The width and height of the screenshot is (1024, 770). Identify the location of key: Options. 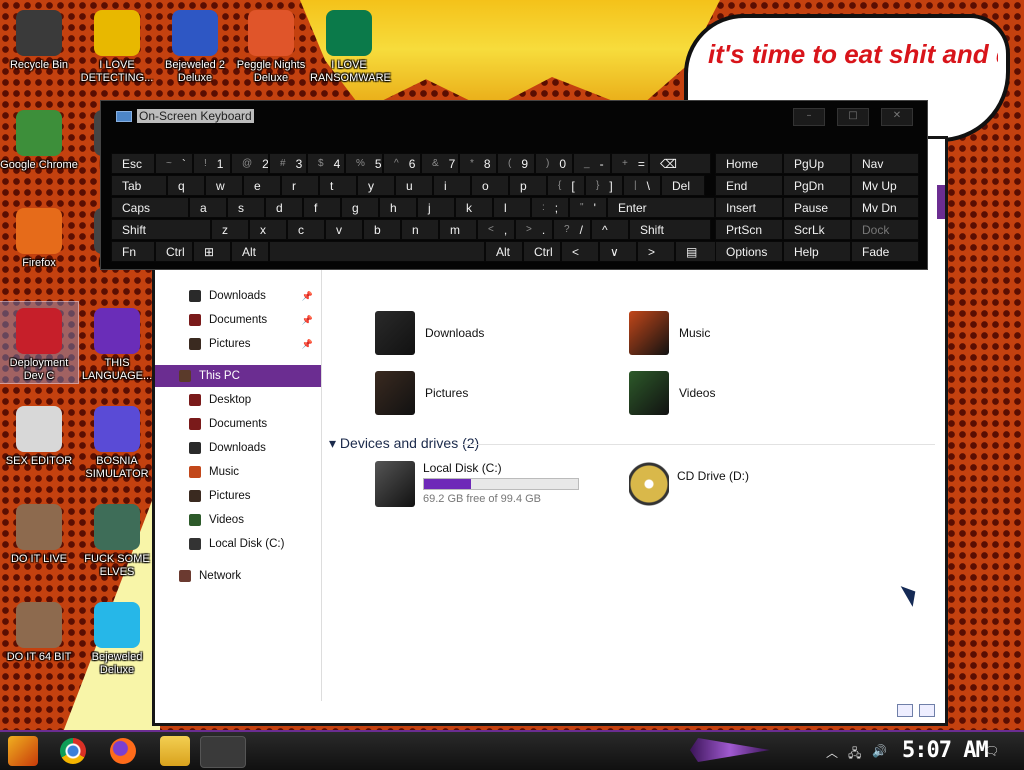
(749, 251).